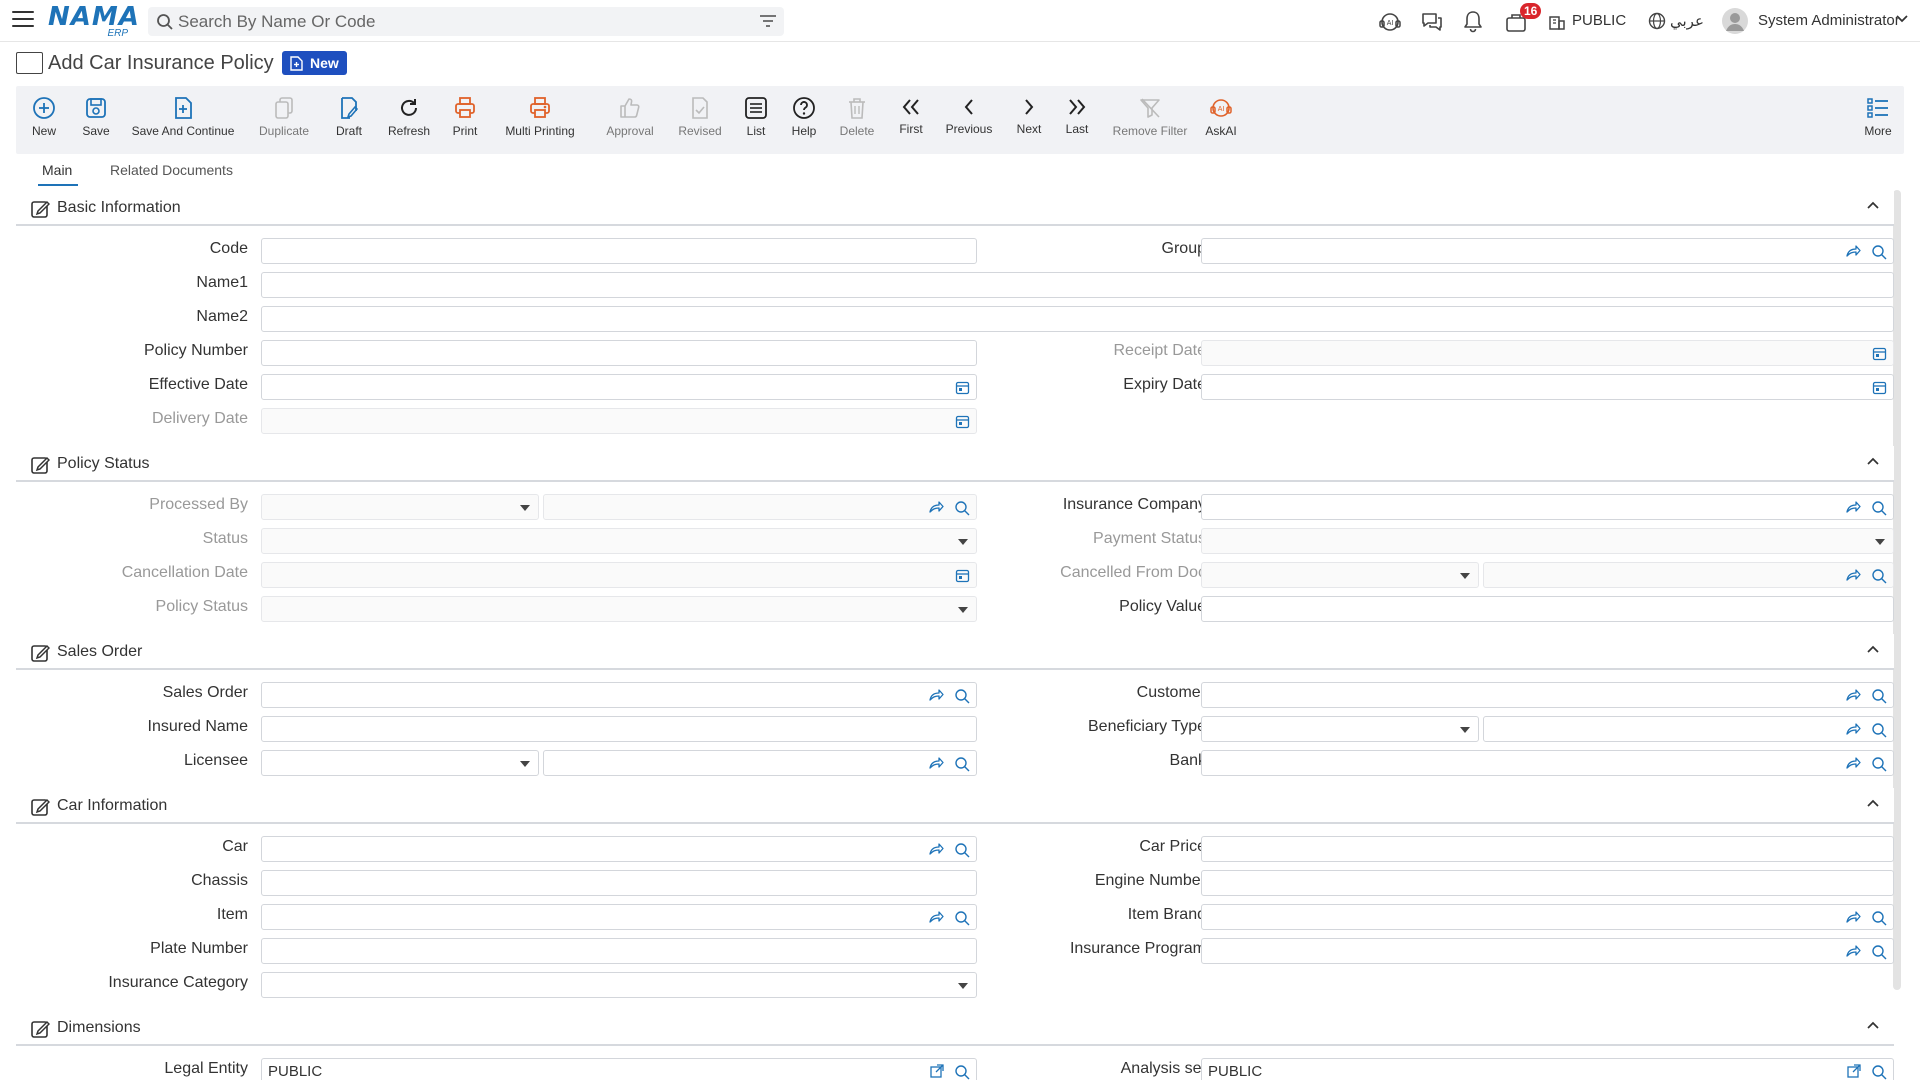  What do you see at coordinates (400, 507) in the screenshot?
I see `processed-by-type-input` at bounding box center [400, 507].